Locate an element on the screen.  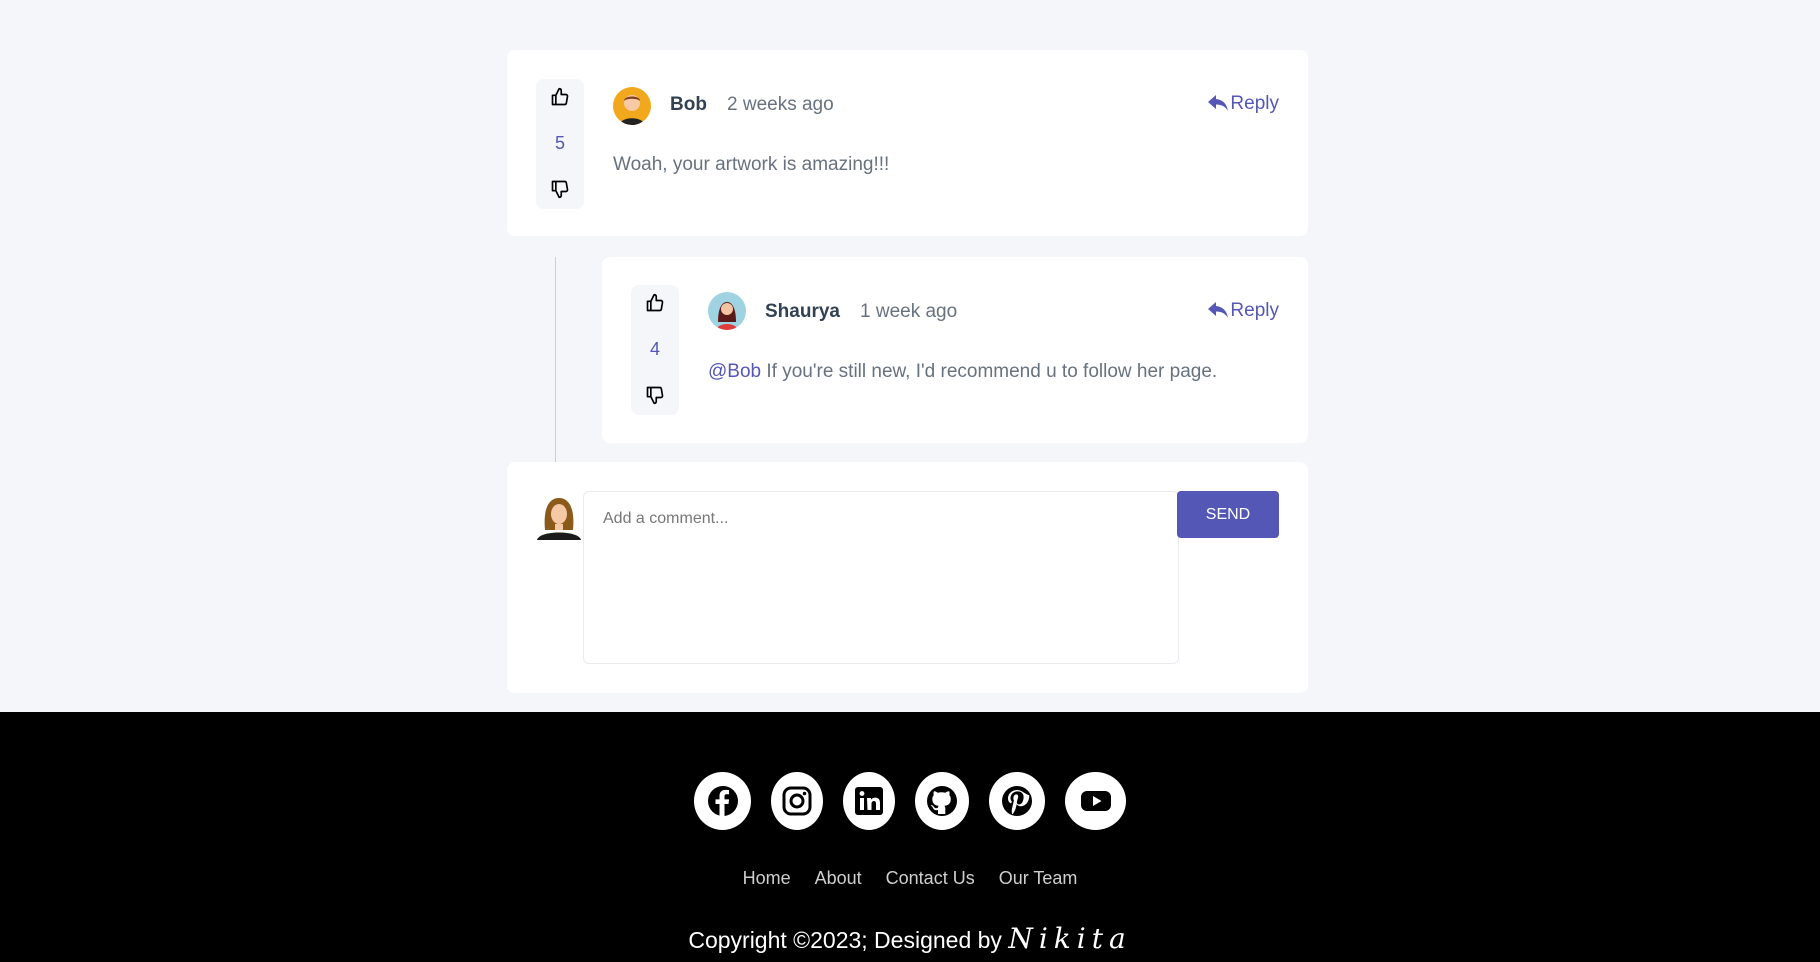
designer-name: Nikita is located at coordinates (1070, 938).